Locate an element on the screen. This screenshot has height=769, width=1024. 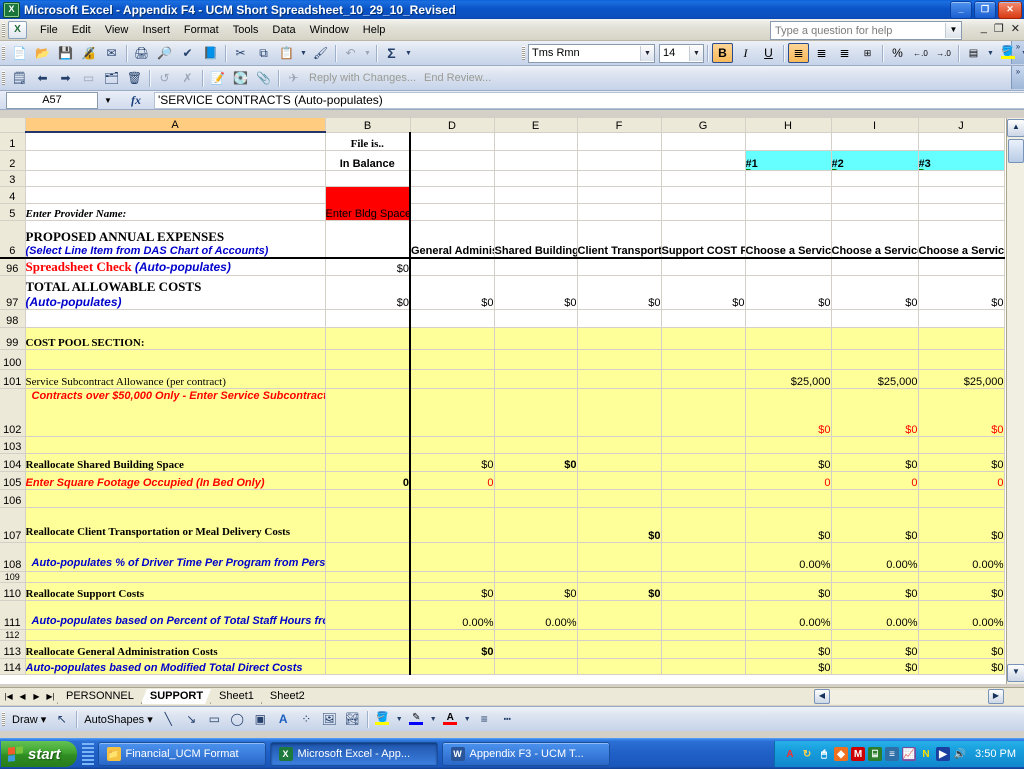
cell-e109 is located at coordinates (536, 577).